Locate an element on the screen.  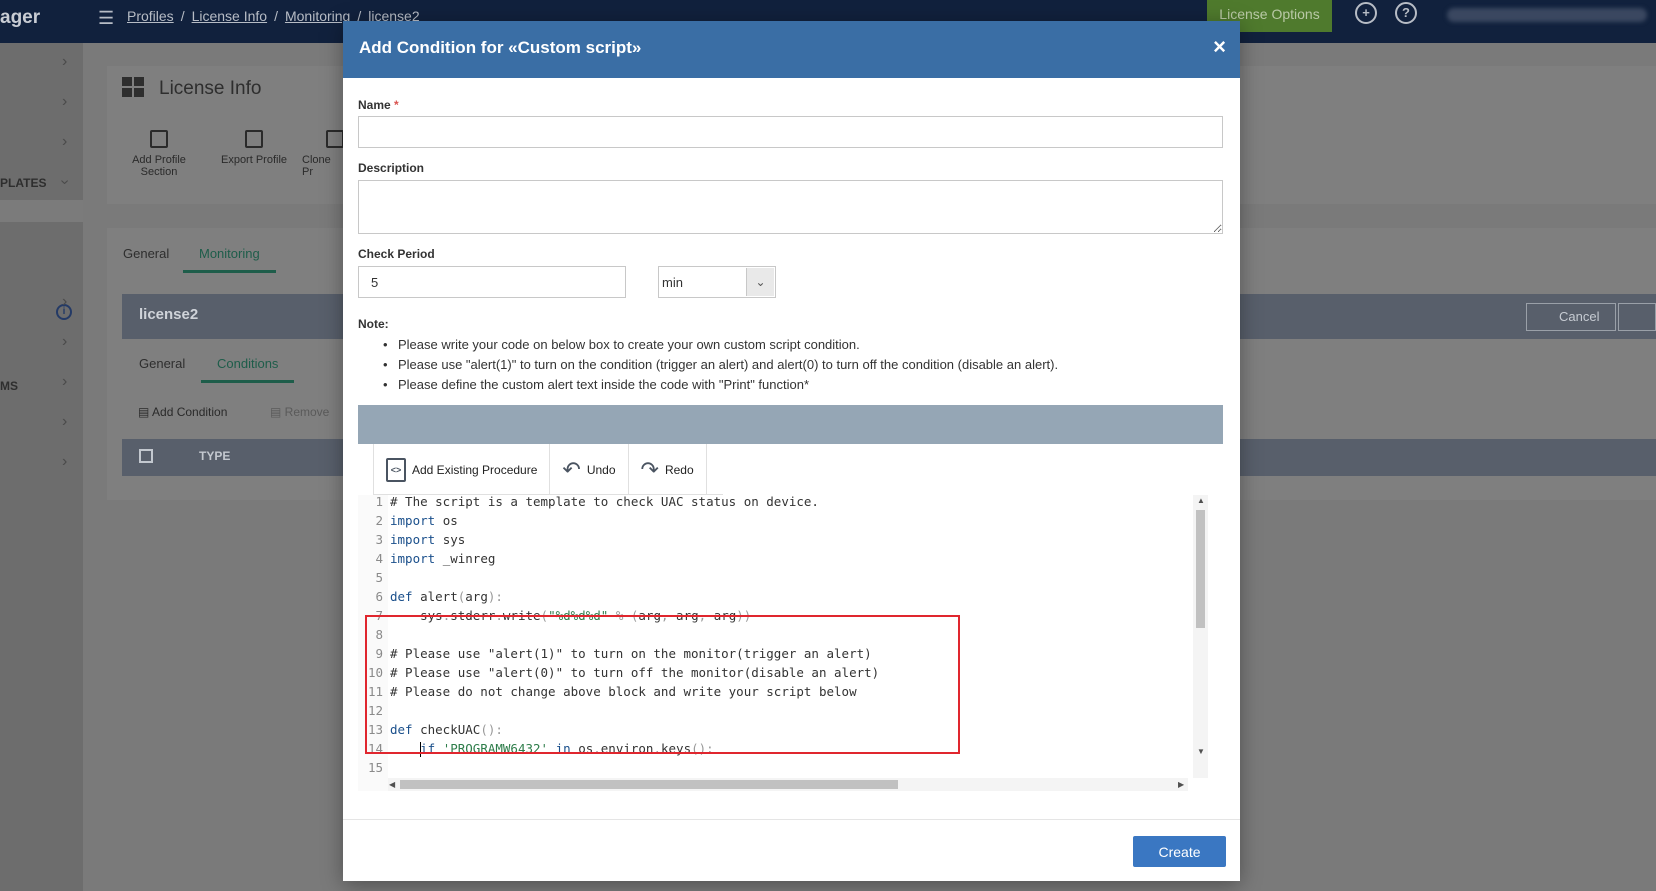
add-profile-section-button: Add Profile Section is located at coordinates (159, 154).